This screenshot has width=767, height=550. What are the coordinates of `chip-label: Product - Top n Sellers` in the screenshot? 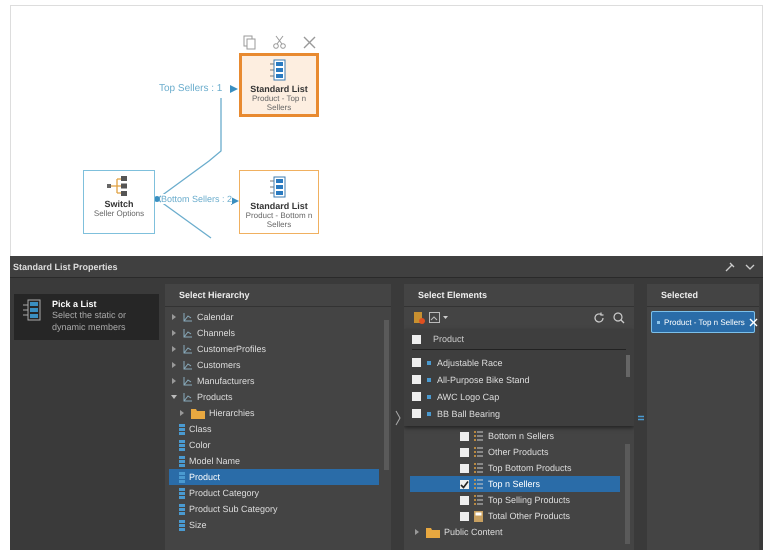 It's located at (704, 322).